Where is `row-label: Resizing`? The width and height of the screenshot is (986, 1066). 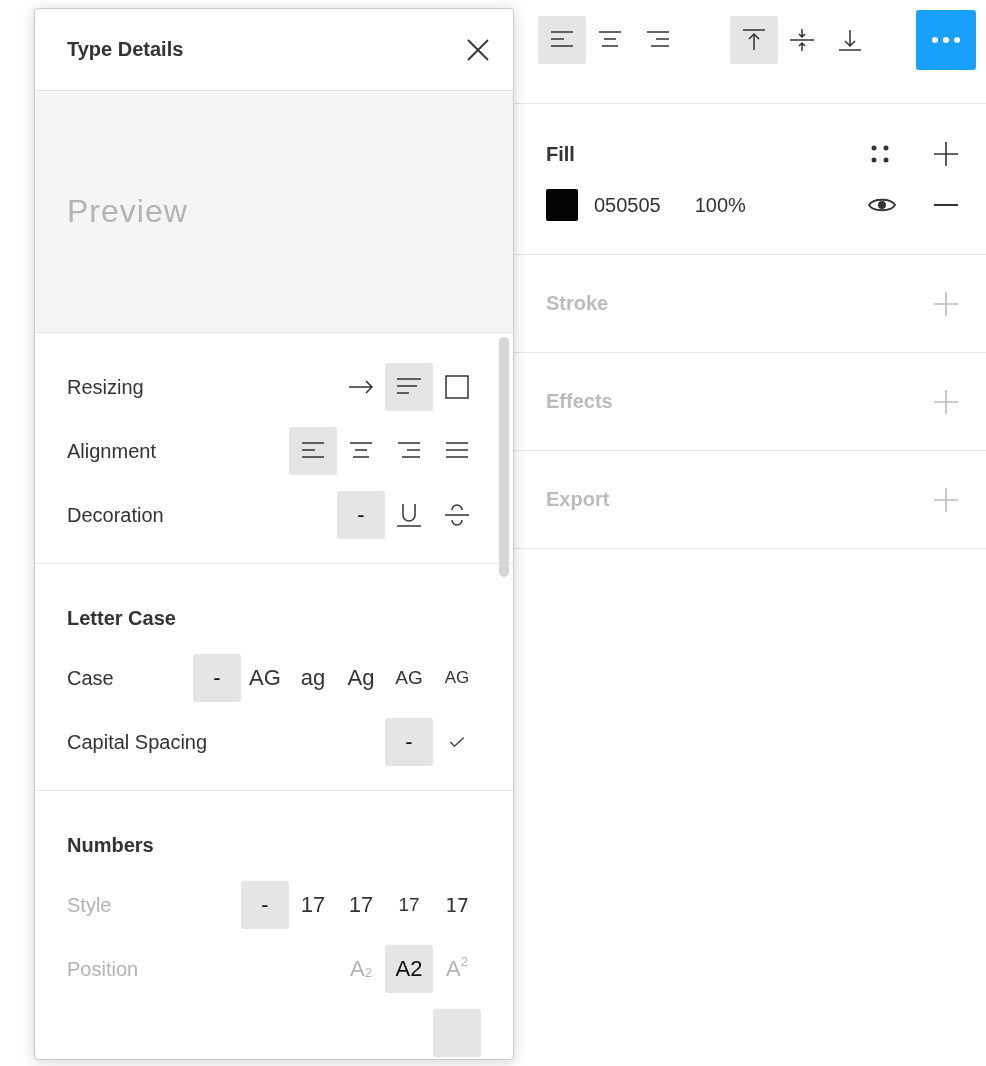 row-label: Resizing is located at coordinates (106, 387).